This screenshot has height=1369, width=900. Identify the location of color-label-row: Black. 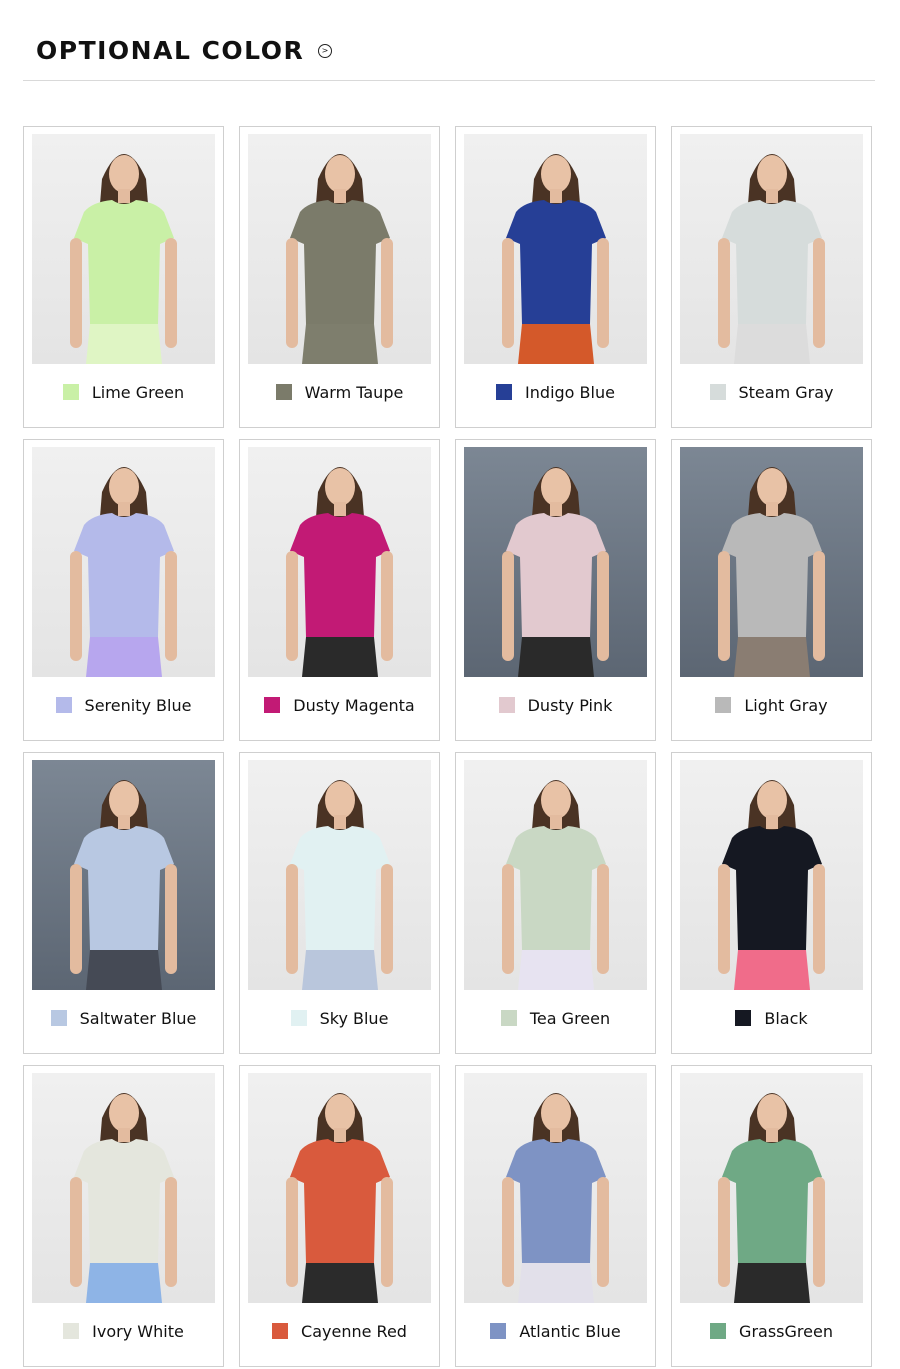
(771, 1018).